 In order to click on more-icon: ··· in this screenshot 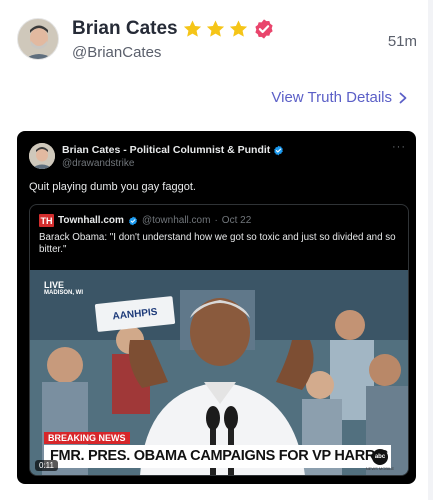, I will do `click(399, 147)`.